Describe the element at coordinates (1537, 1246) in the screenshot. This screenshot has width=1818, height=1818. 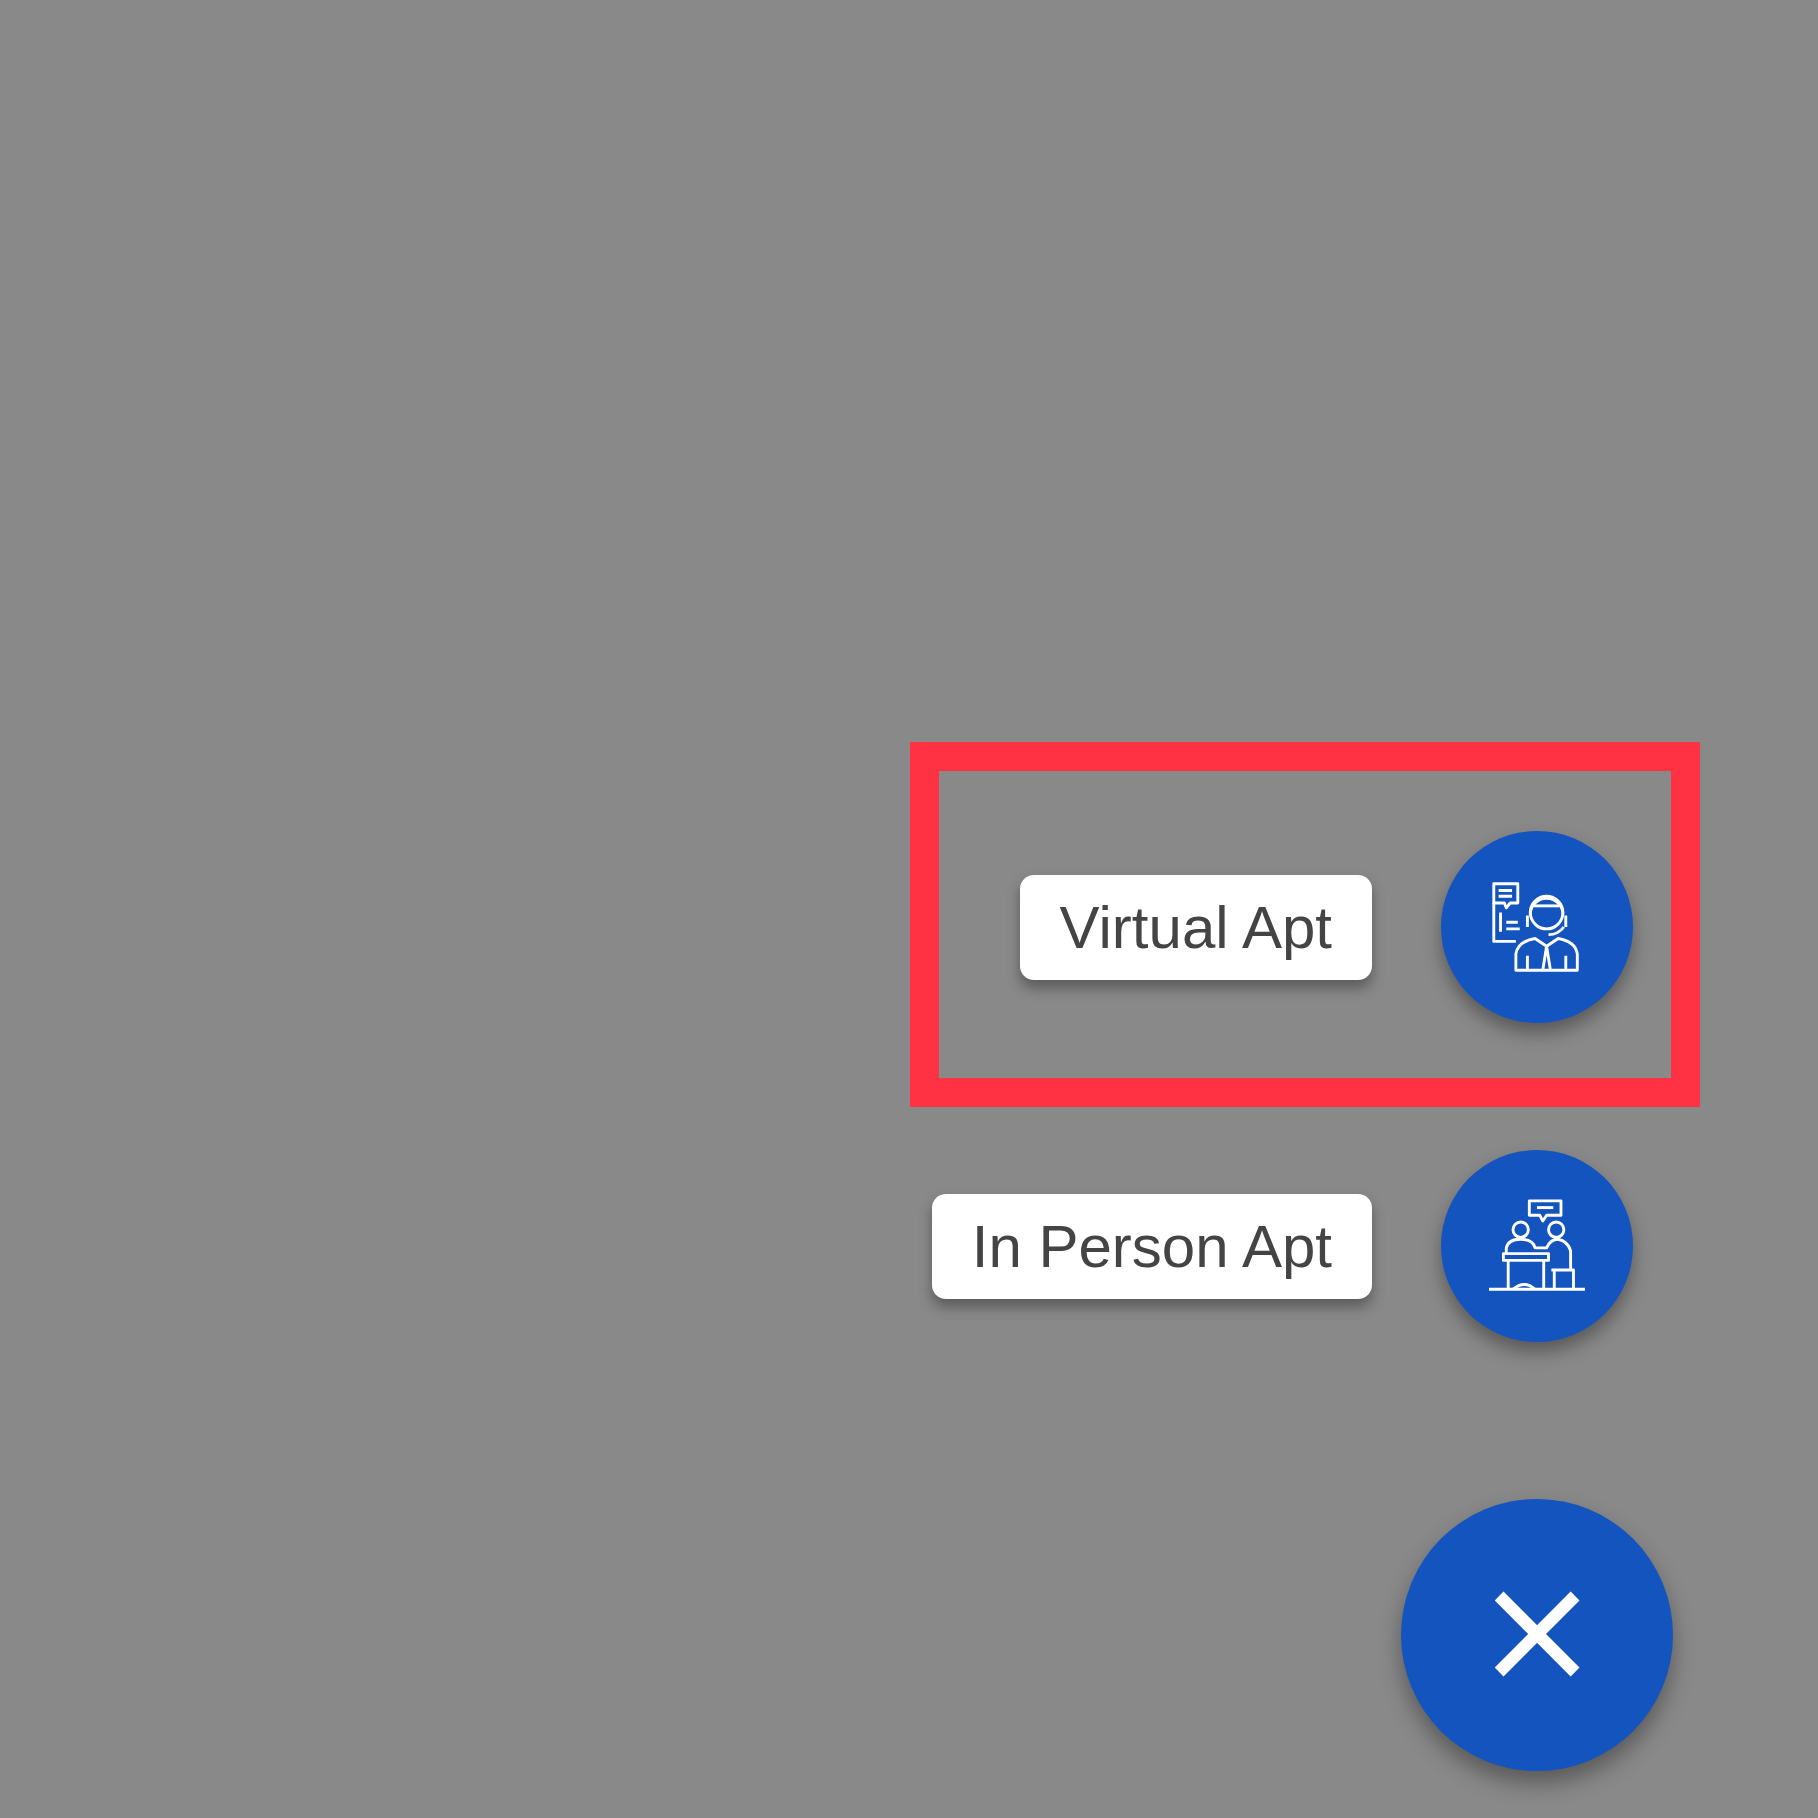
I see `meeting-icon` at that location.